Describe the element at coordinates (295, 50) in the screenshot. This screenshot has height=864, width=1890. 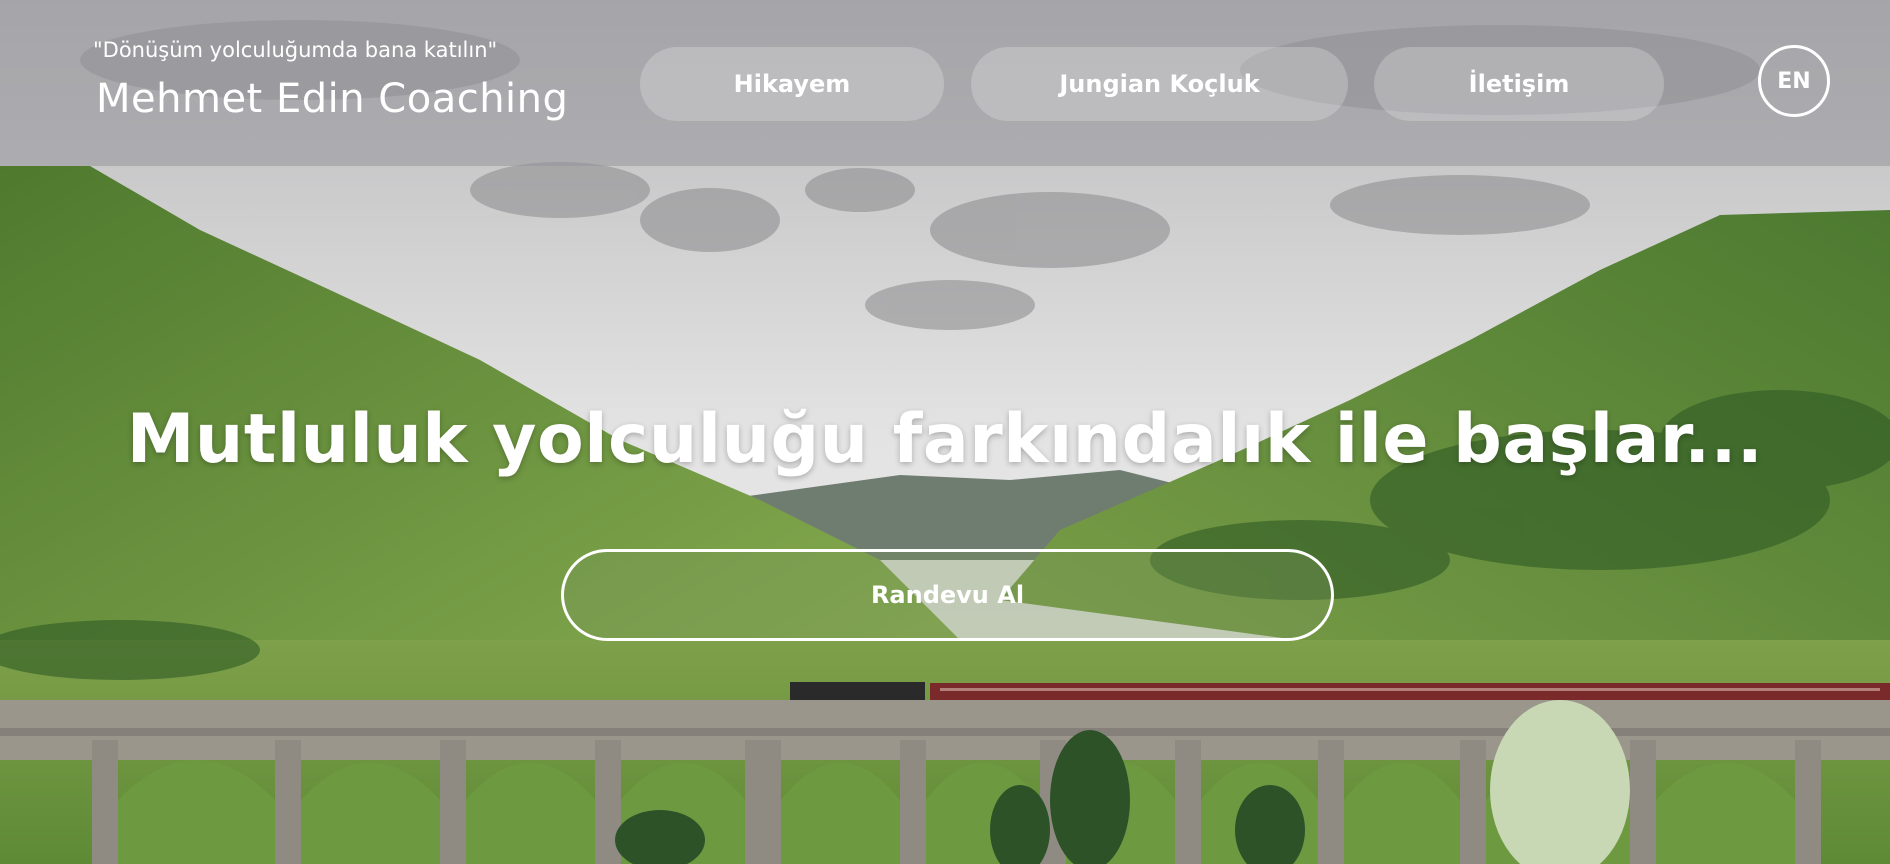
I see `site-tagline: "Dönüşüm yolculuğumda bana katılın"` at that location.